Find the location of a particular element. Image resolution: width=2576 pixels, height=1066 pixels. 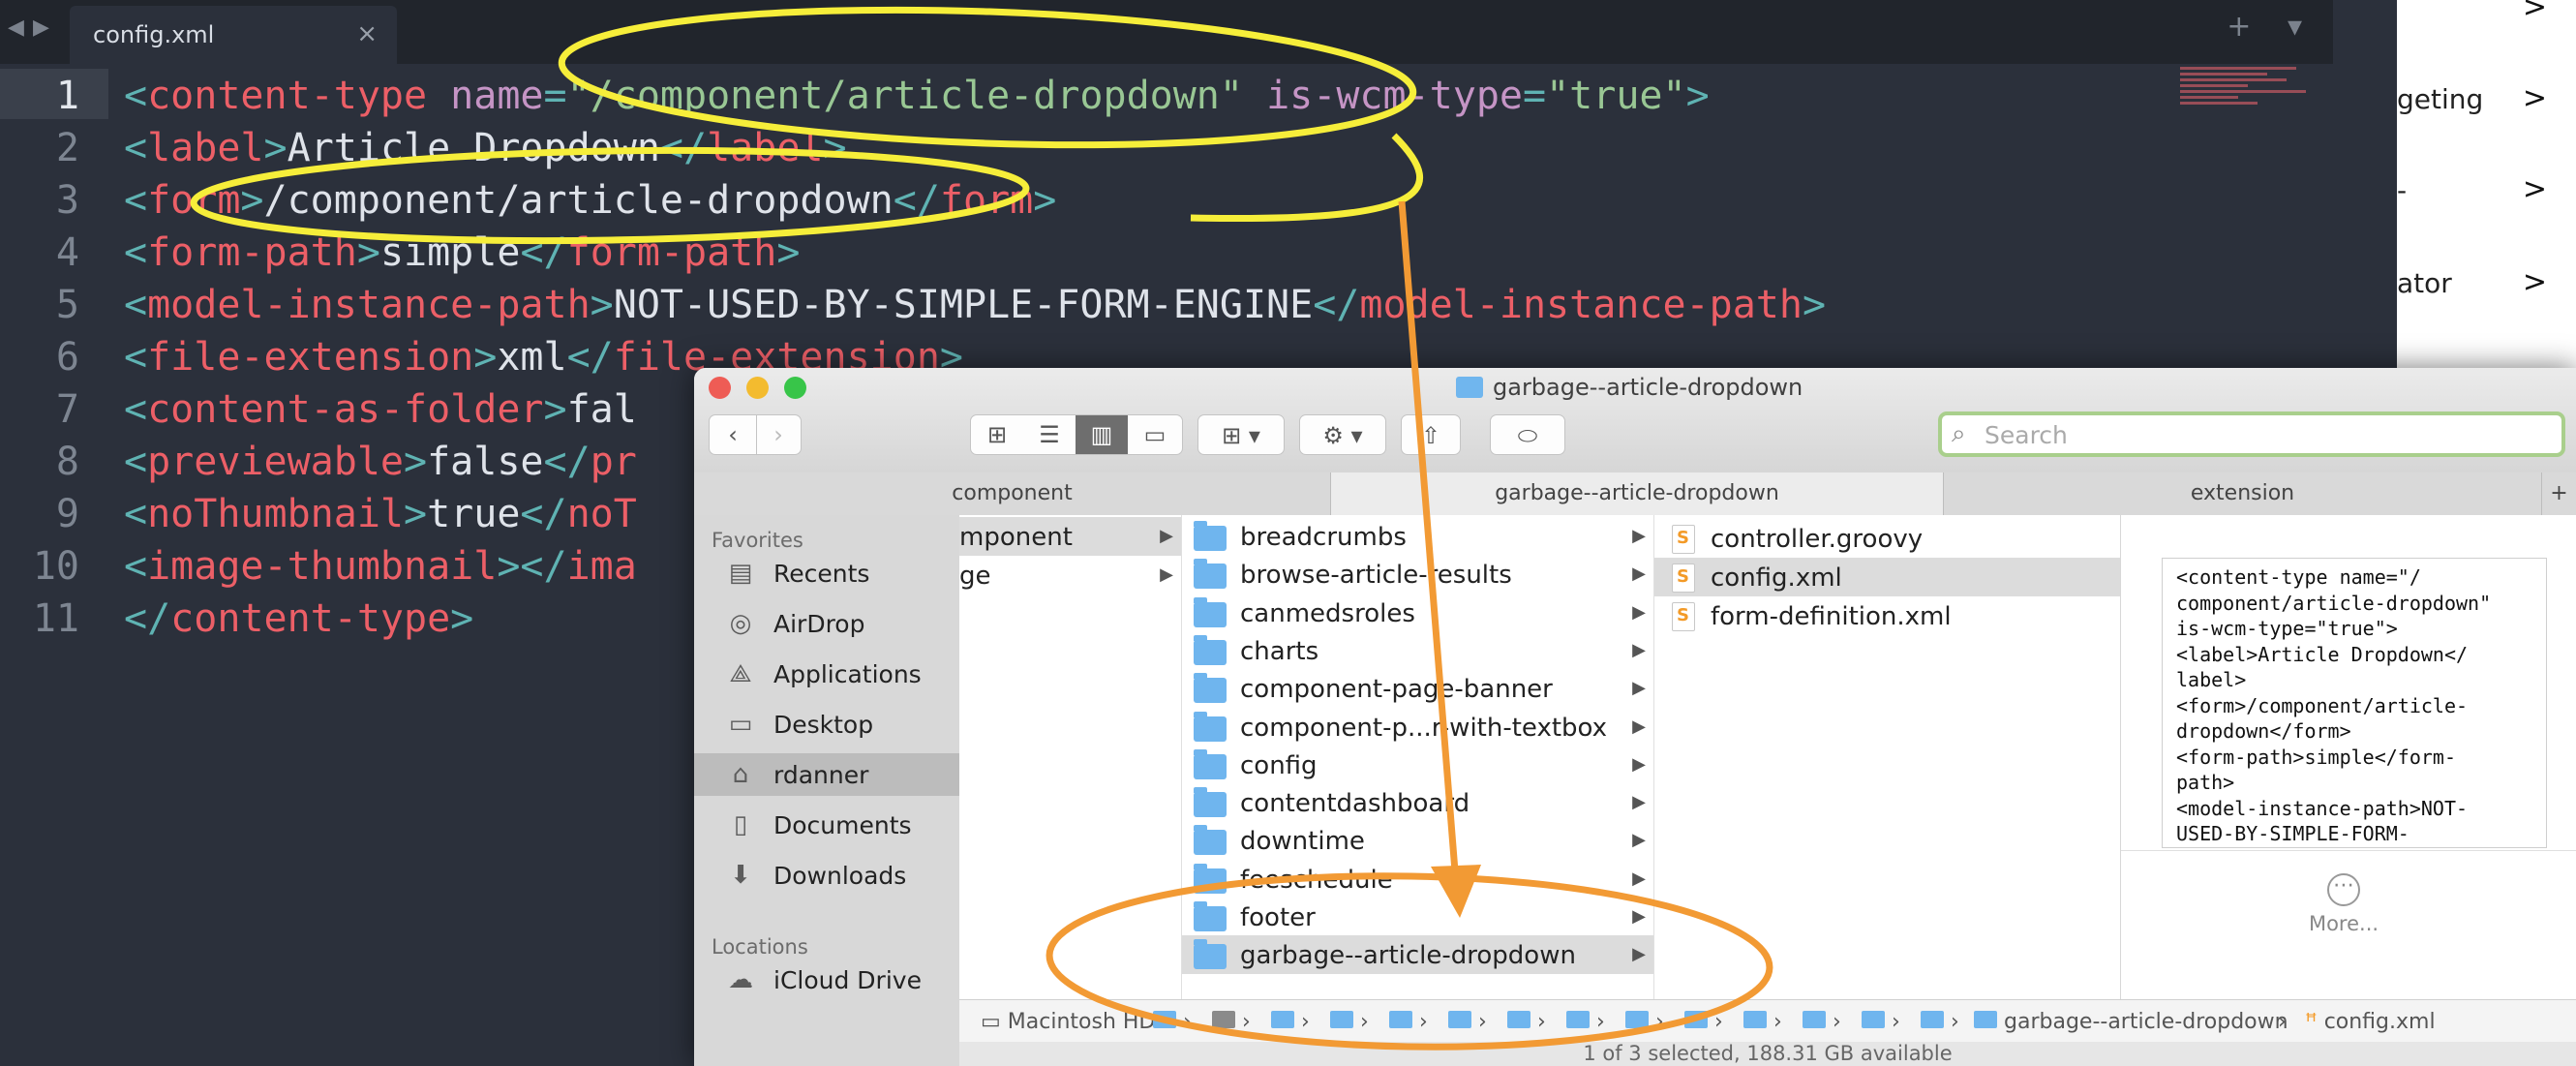

file-row: config.xml is located at coordinates (1887, 577).